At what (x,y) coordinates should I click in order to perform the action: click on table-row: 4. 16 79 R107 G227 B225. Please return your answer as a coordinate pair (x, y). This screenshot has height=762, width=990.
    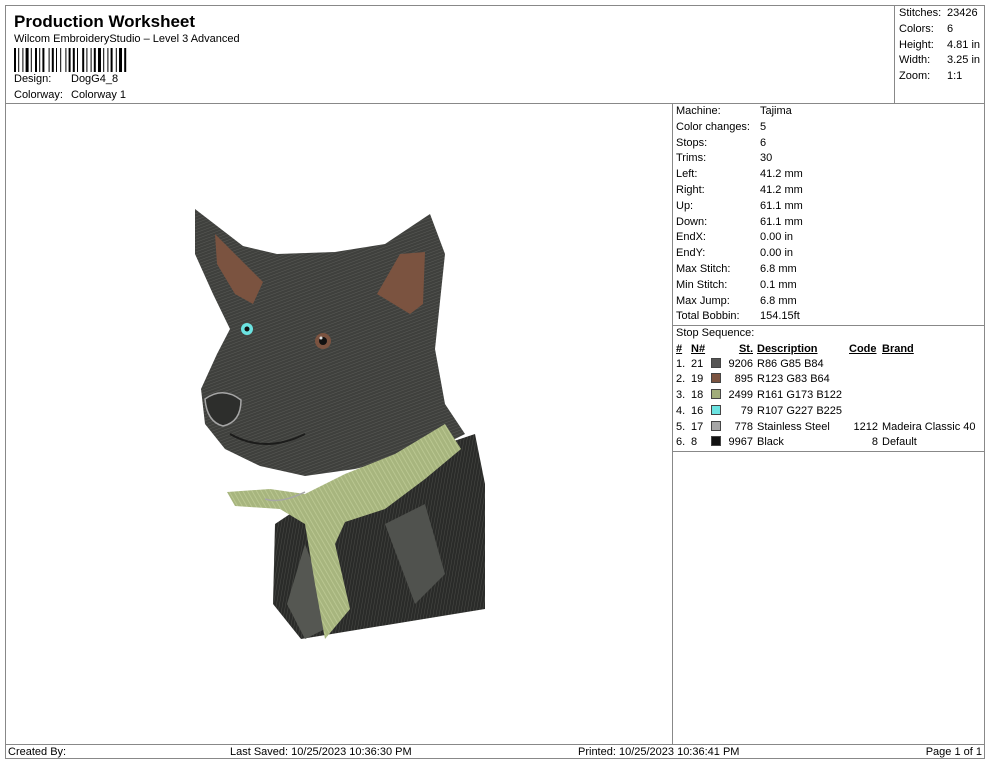
    Looking at the image, I should click on (826, 412).